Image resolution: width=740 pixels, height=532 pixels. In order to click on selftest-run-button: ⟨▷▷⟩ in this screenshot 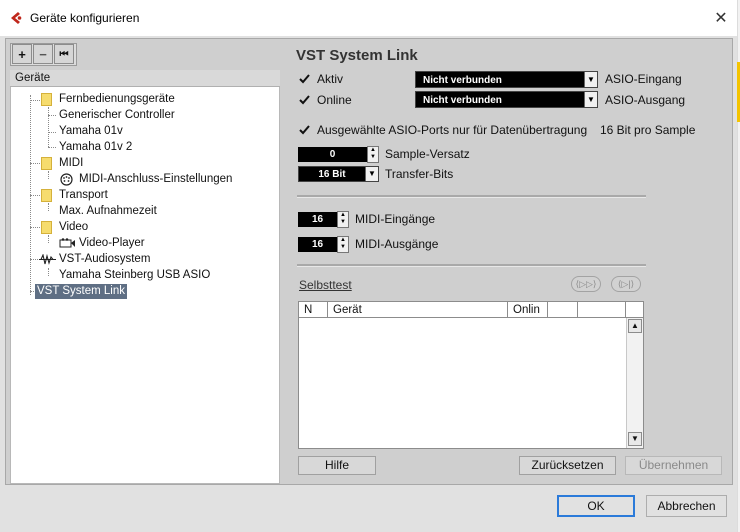, I will do `click(586, 284)`.